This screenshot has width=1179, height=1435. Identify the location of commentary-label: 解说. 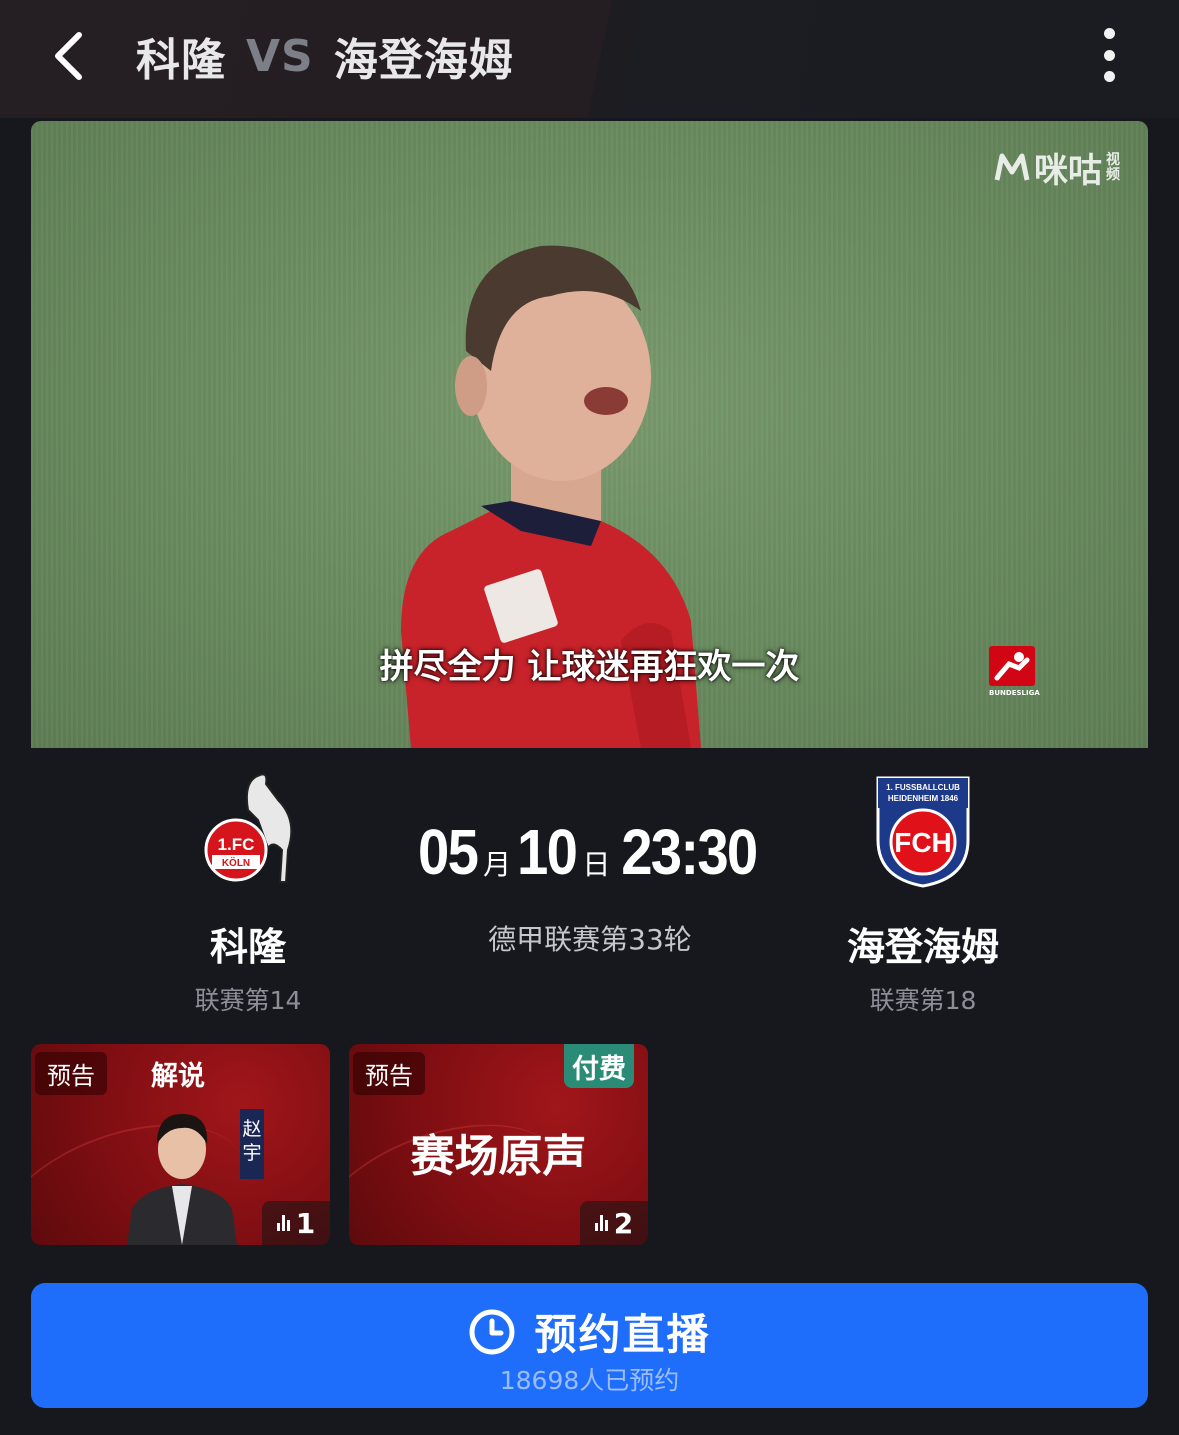
(178, 1076).